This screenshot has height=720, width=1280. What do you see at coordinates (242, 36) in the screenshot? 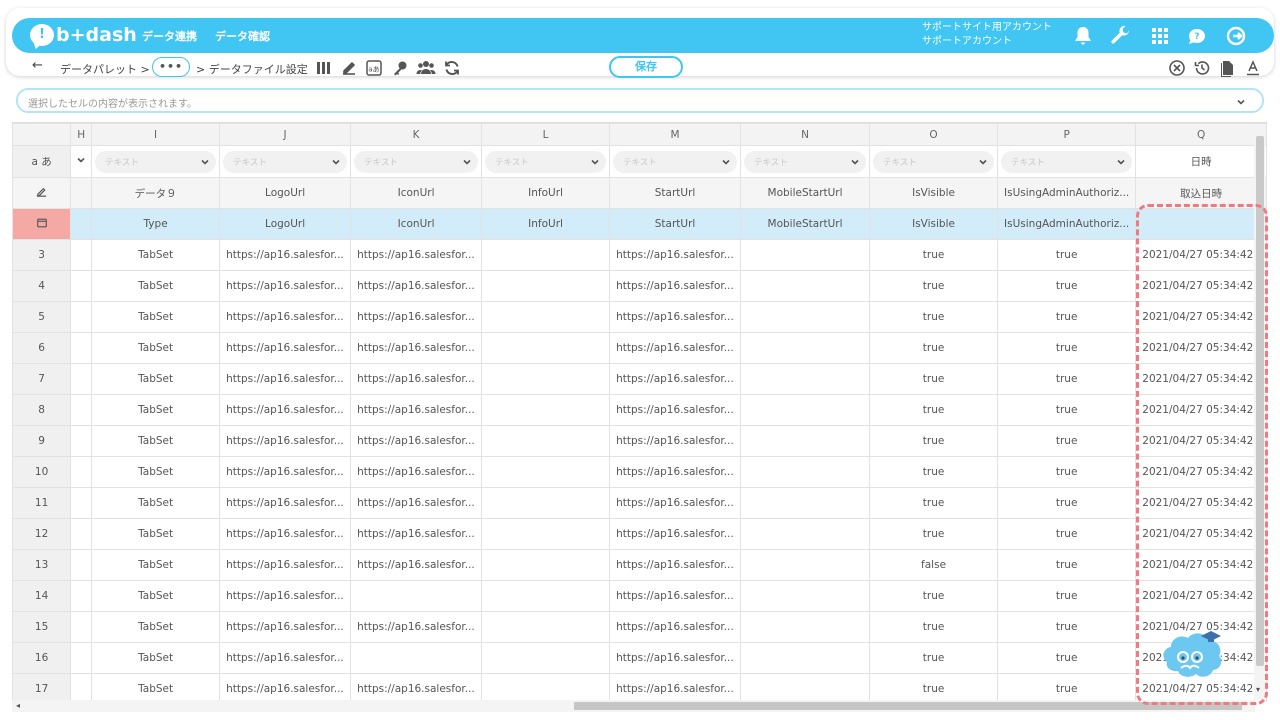
I see `nav-data-check: データ確認` at bounding box center [242, 36].